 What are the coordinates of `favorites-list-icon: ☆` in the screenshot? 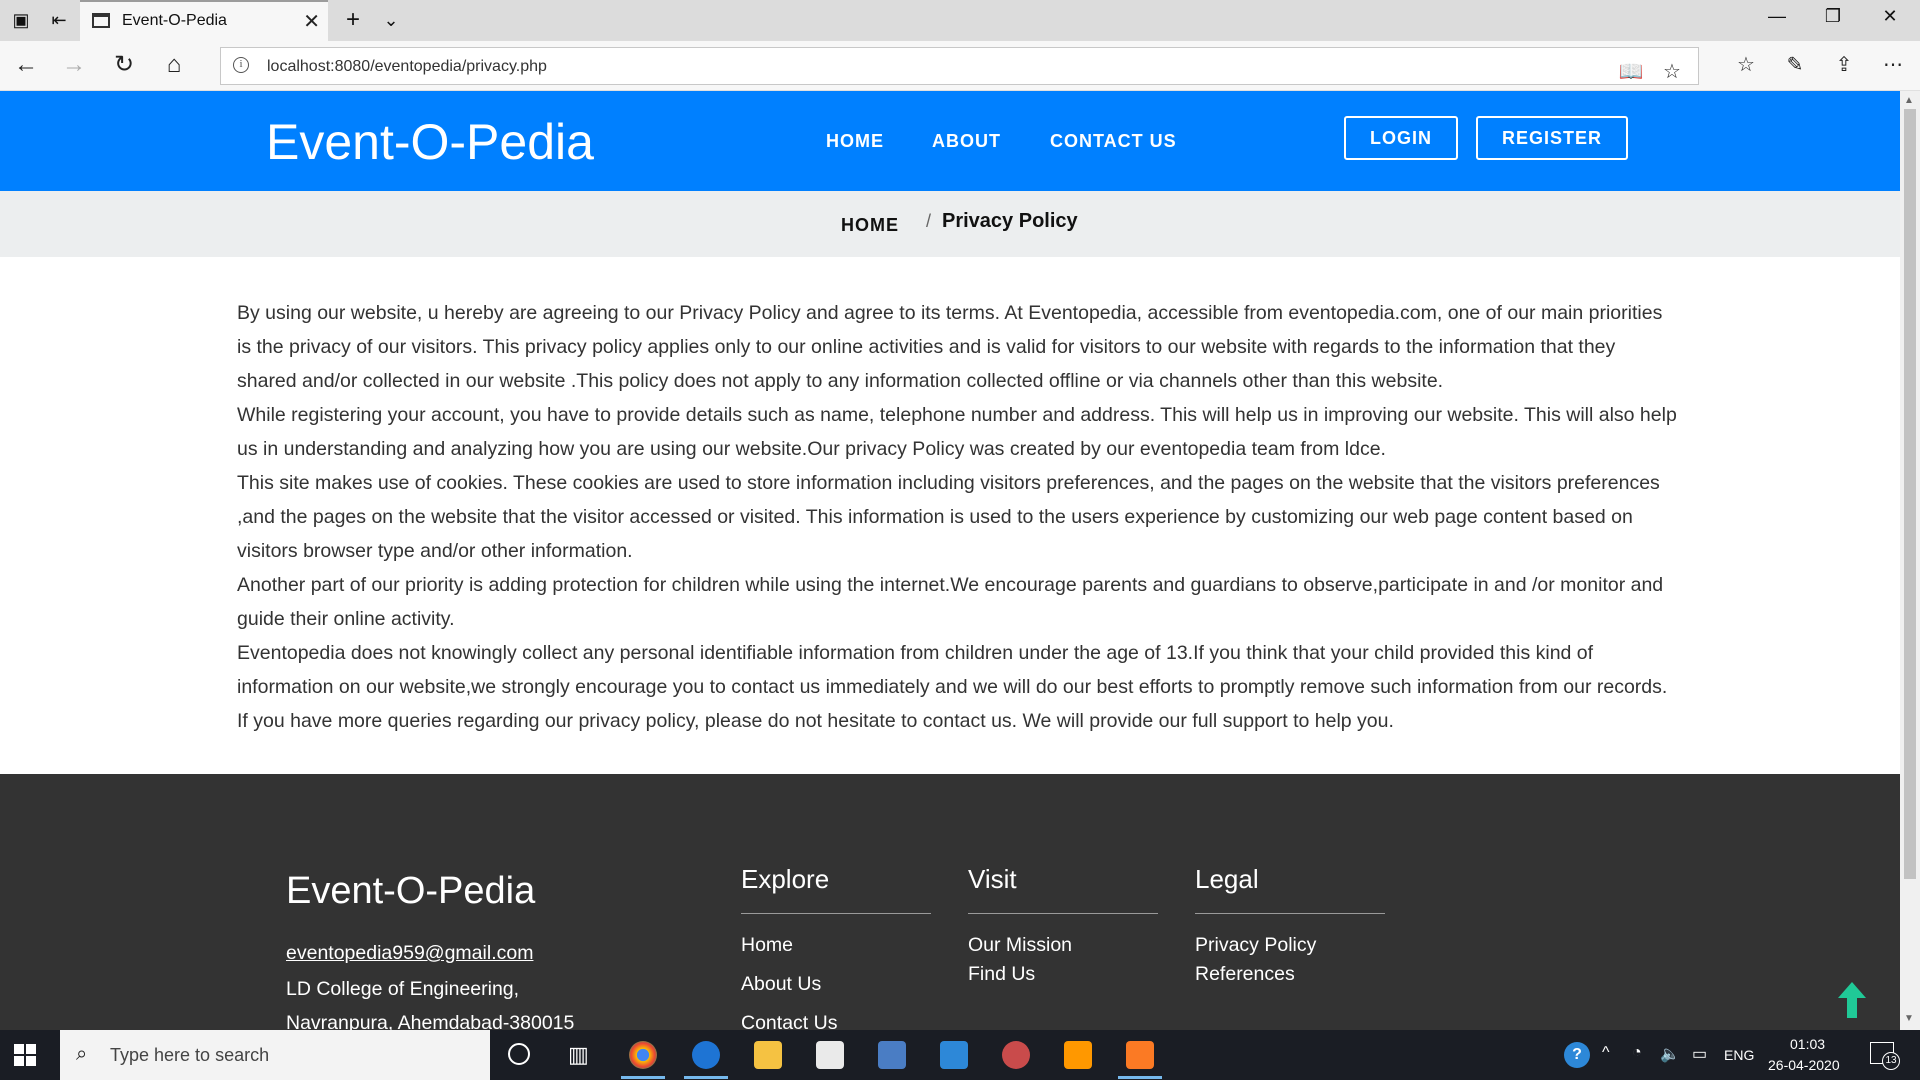 It's located at (1746, 64).